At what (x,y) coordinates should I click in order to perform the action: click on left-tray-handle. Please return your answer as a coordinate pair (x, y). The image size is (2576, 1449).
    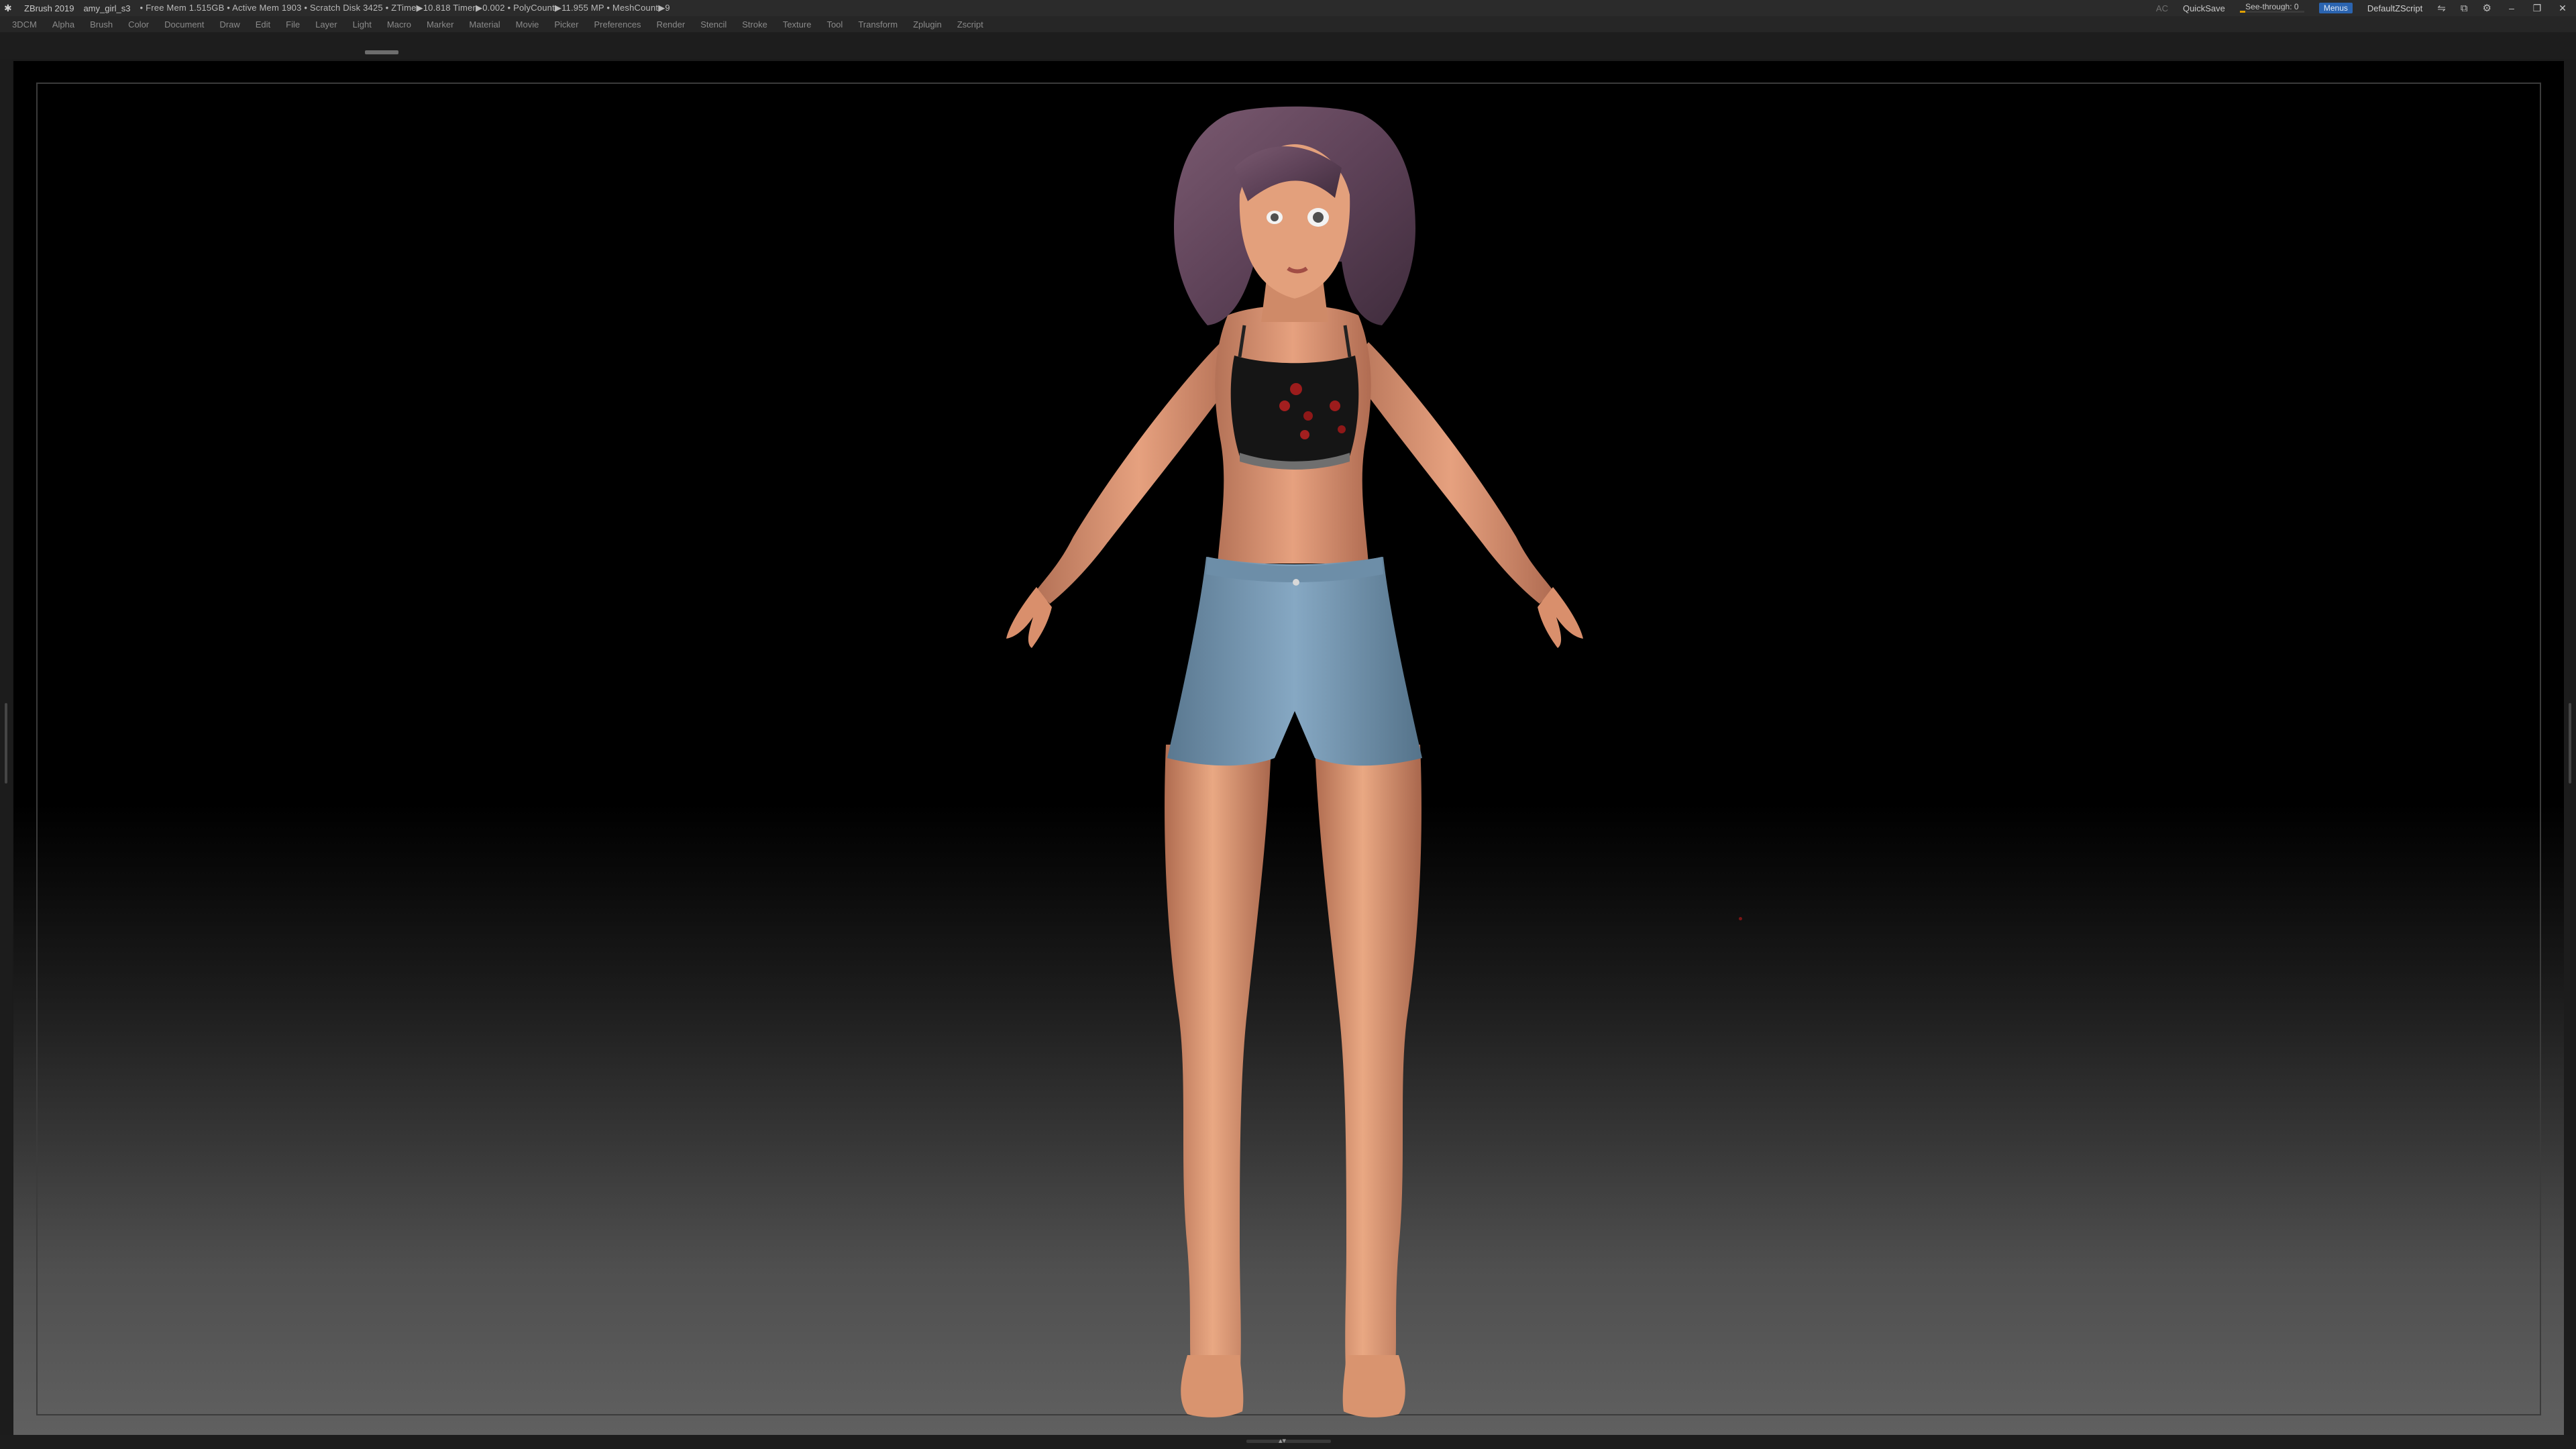
    Looking at the image, I should click on (6, 743).